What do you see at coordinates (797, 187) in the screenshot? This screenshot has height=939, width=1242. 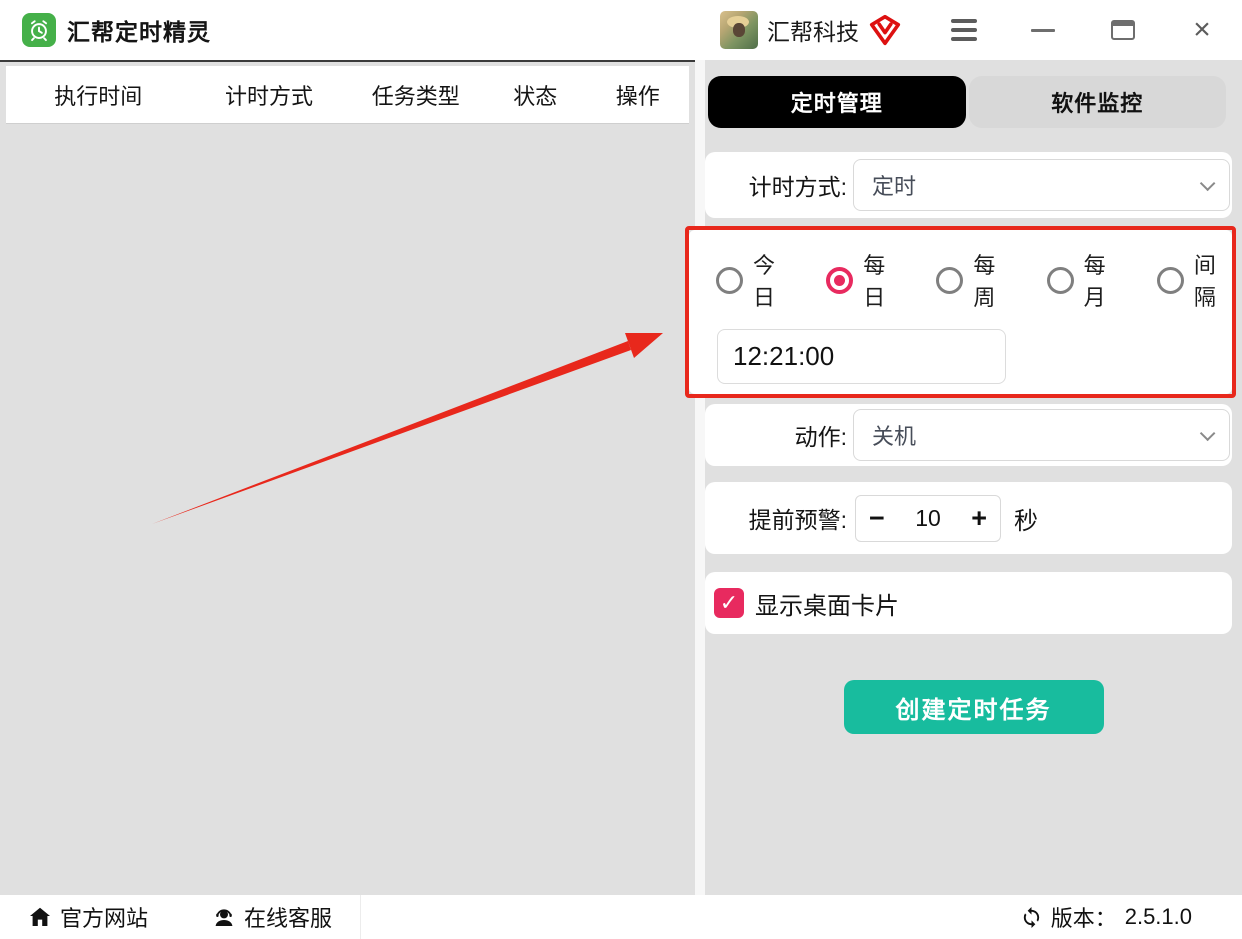 I see `timing-mode-label: 计时方式:` at bounding box center [797, 187].